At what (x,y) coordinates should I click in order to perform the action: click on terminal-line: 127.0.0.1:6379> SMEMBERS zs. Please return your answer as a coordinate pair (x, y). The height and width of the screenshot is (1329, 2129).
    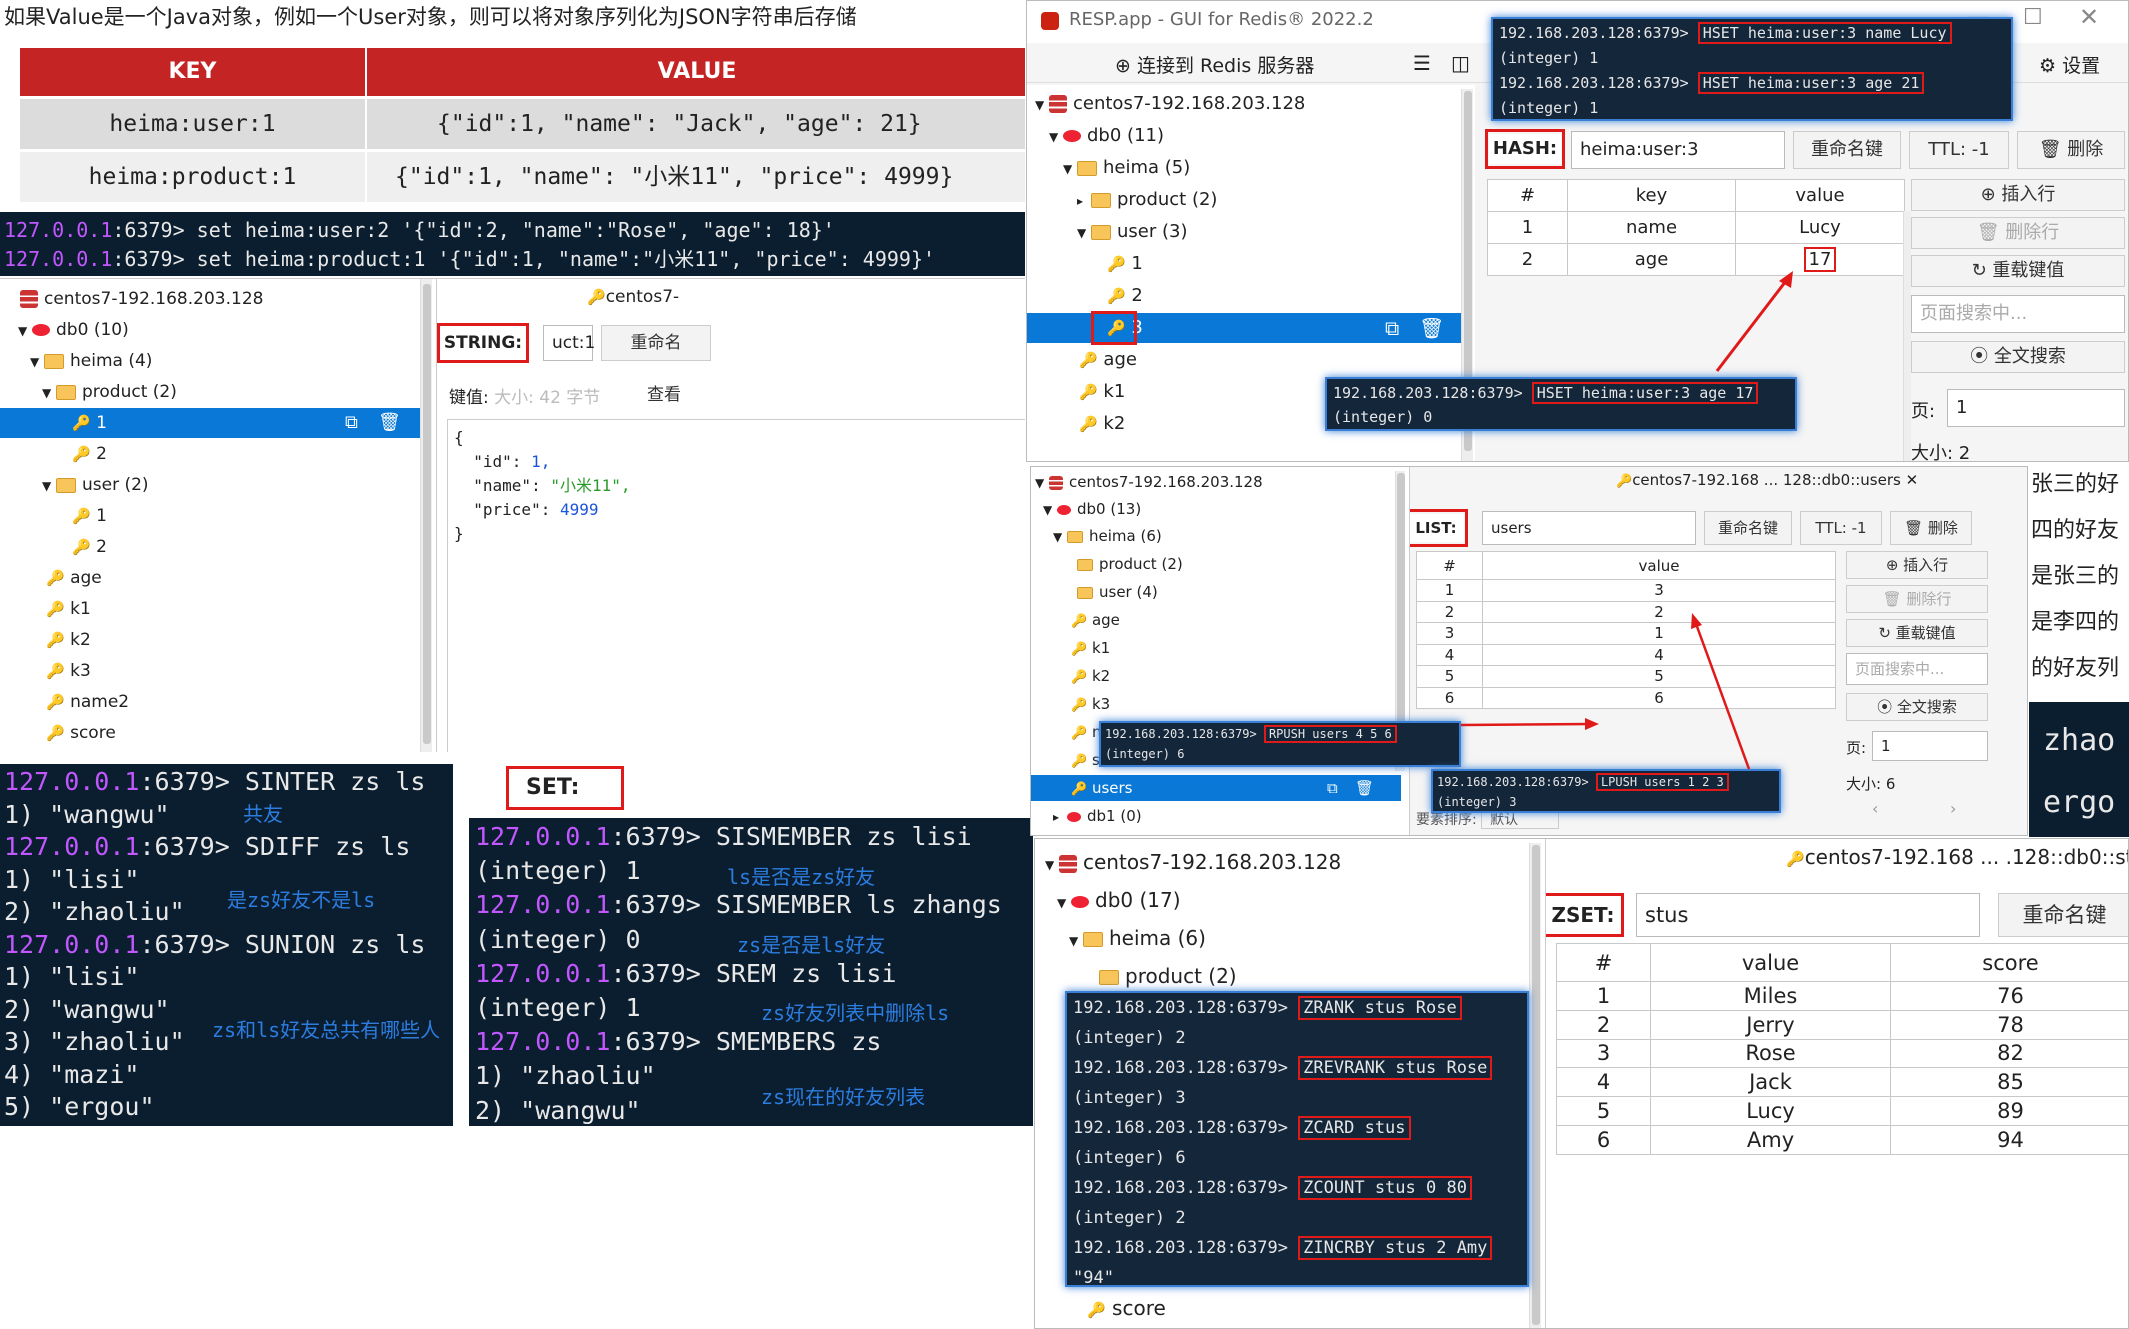
    Looking at the image, I should click on (751, 1042).